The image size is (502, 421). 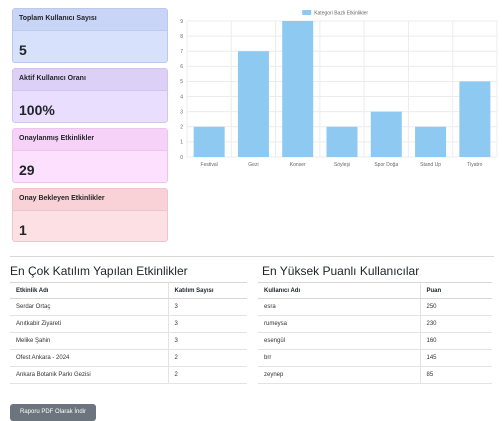 I want to click on bar-gezi, so click(x=253, y=104).